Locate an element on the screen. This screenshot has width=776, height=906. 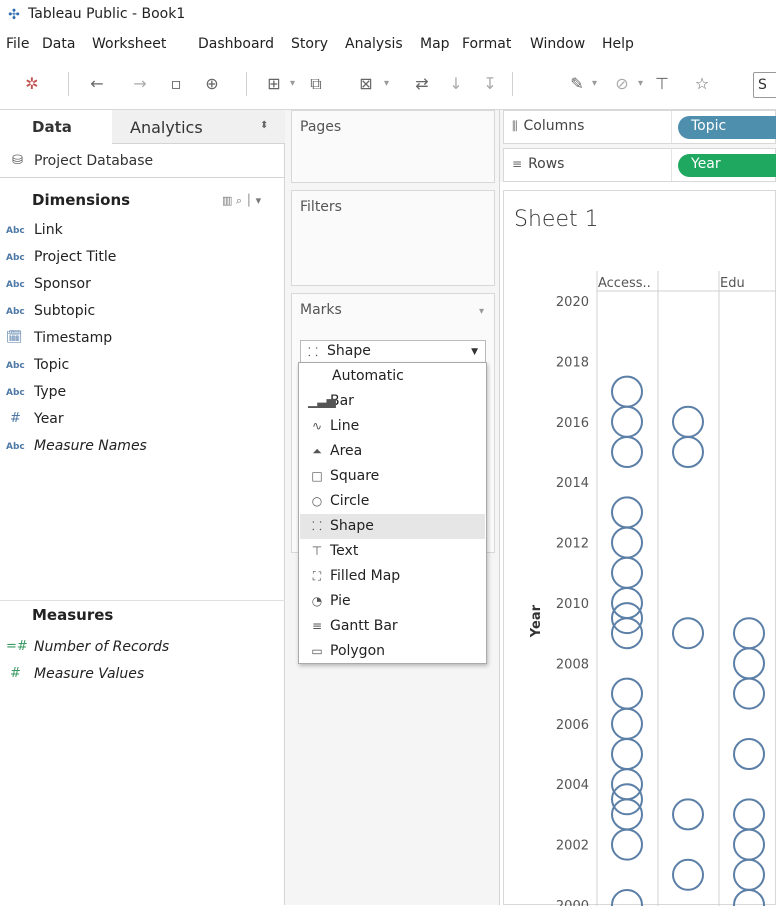
duplicate-sheet-icon: ⧉ is located at coordinates (316, 84).